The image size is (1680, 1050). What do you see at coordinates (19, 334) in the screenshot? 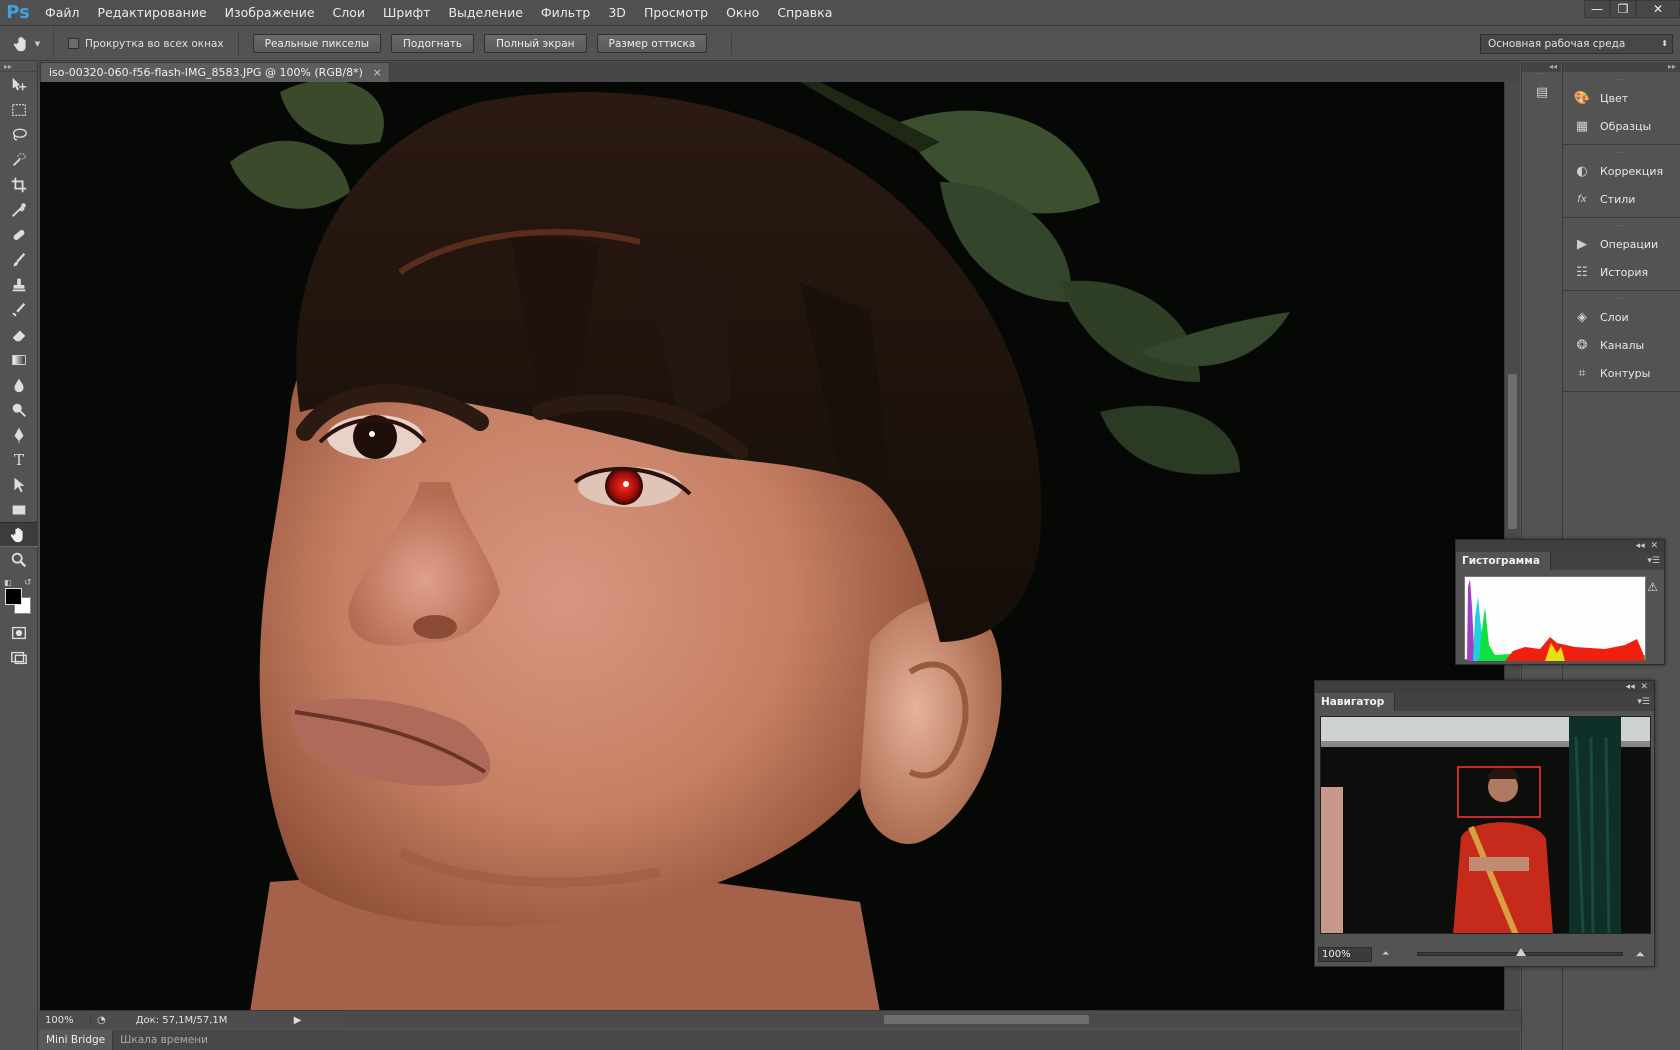
I see `eraser-tool-icon` at bounding box center [19, 334].